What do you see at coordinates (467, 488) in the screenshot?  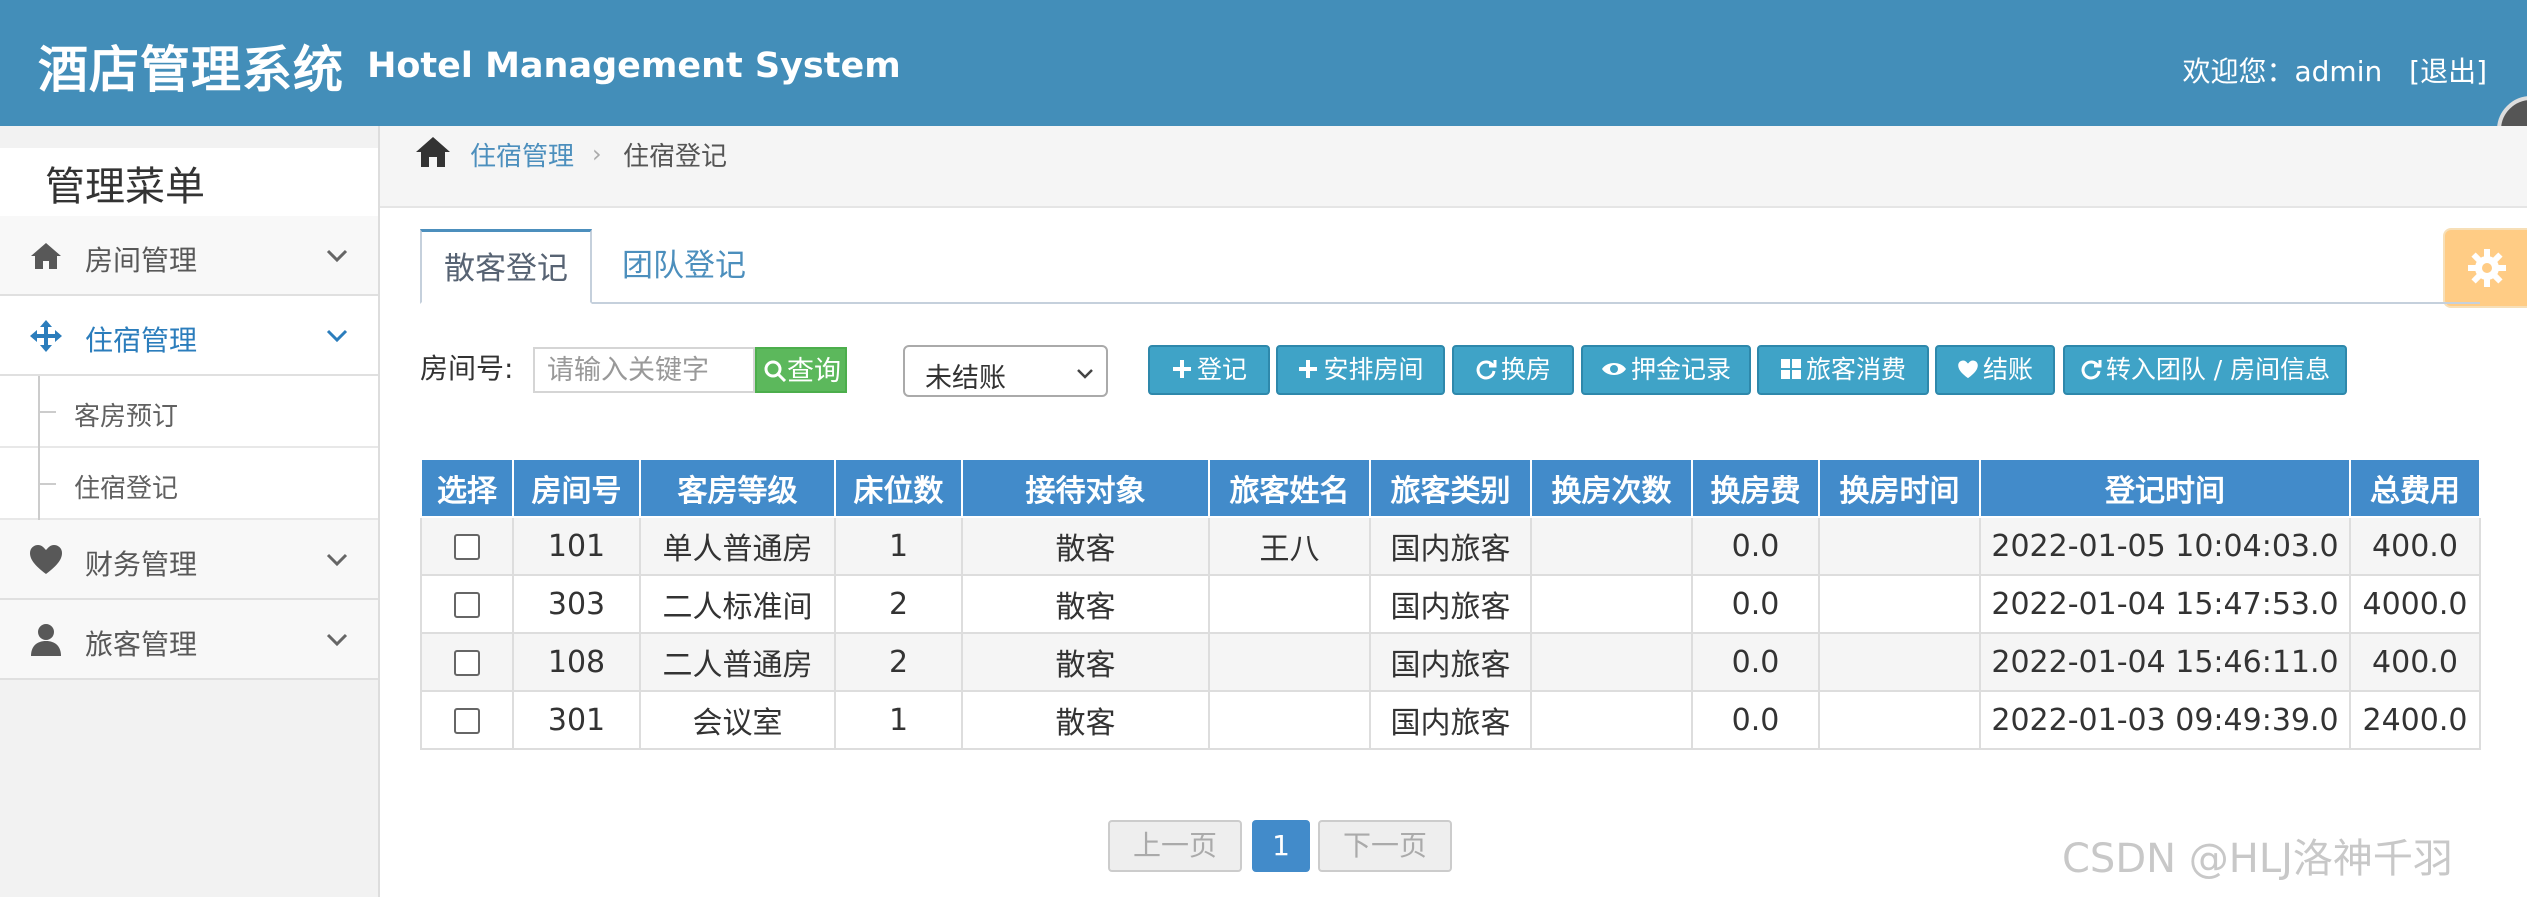 I see `column-header: 选择` at bounding box center [467, 488].